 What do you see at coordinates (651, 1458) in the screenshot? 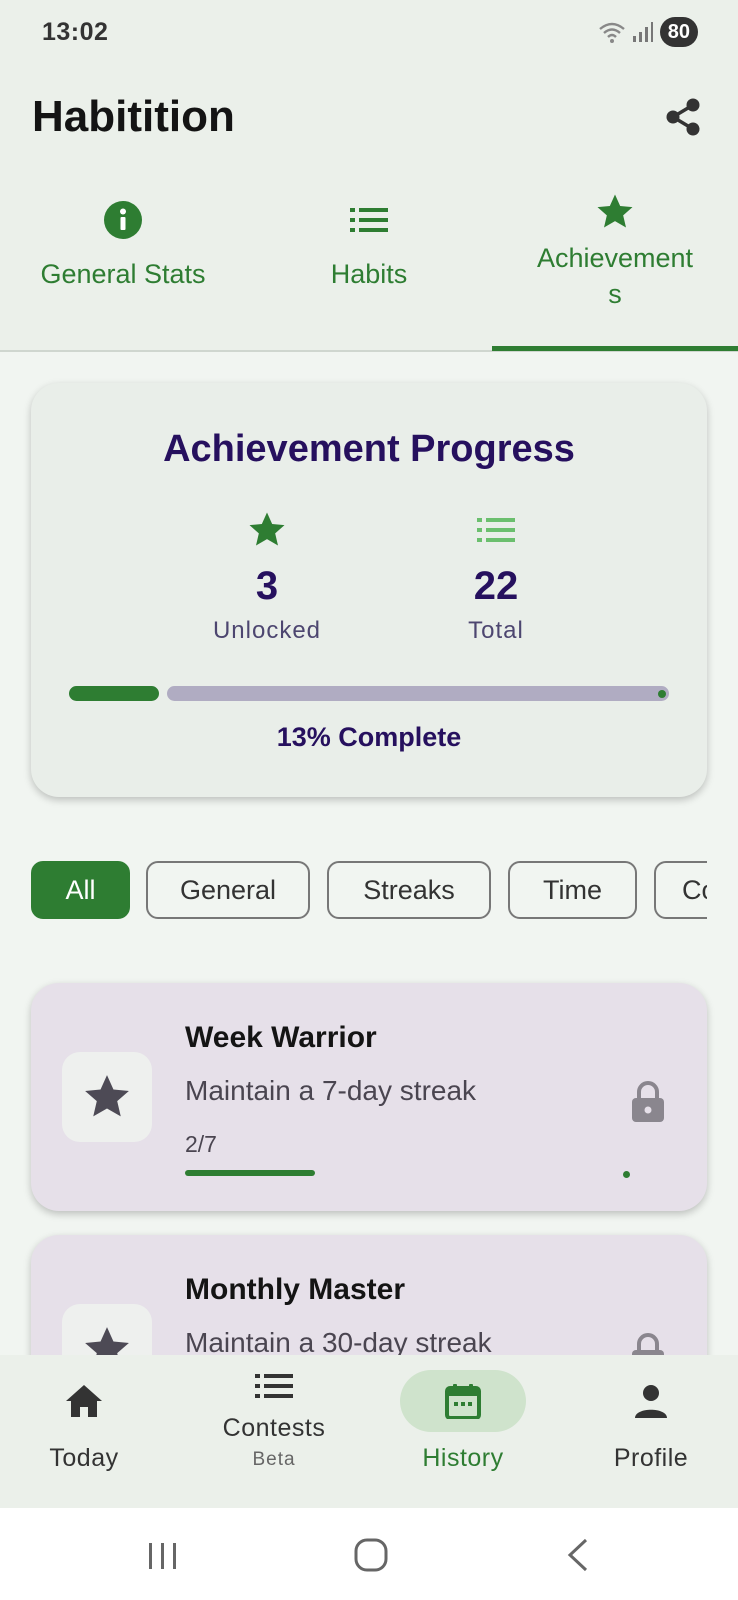
I see `nav-label: Profile` at bounding box center [651, 1458].